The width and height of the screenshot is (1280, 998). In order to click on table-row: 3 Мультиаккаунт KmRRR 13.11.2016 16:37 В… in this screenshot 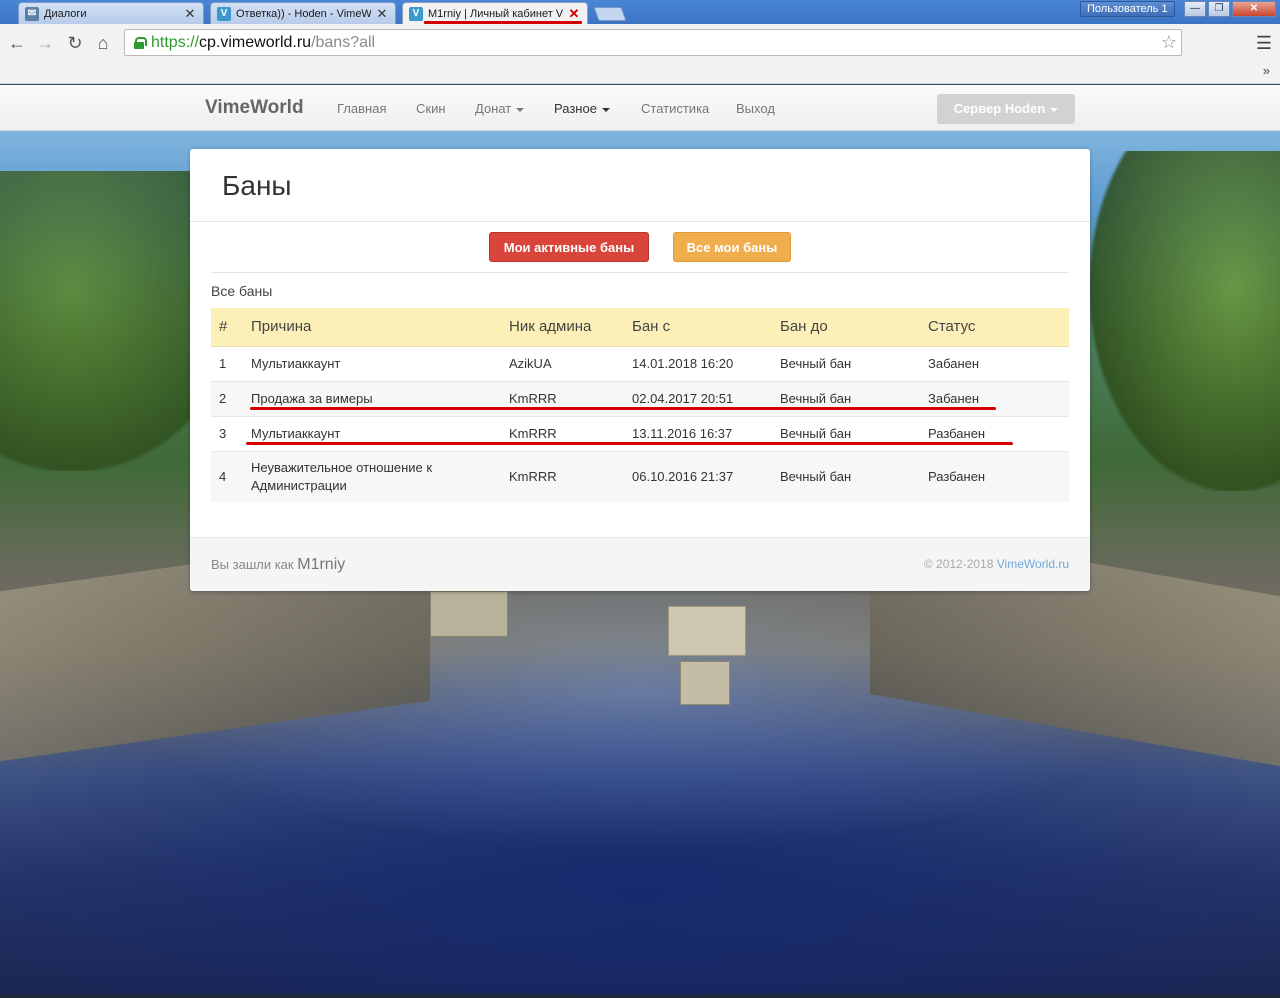, I will do `click(640, 433)`.